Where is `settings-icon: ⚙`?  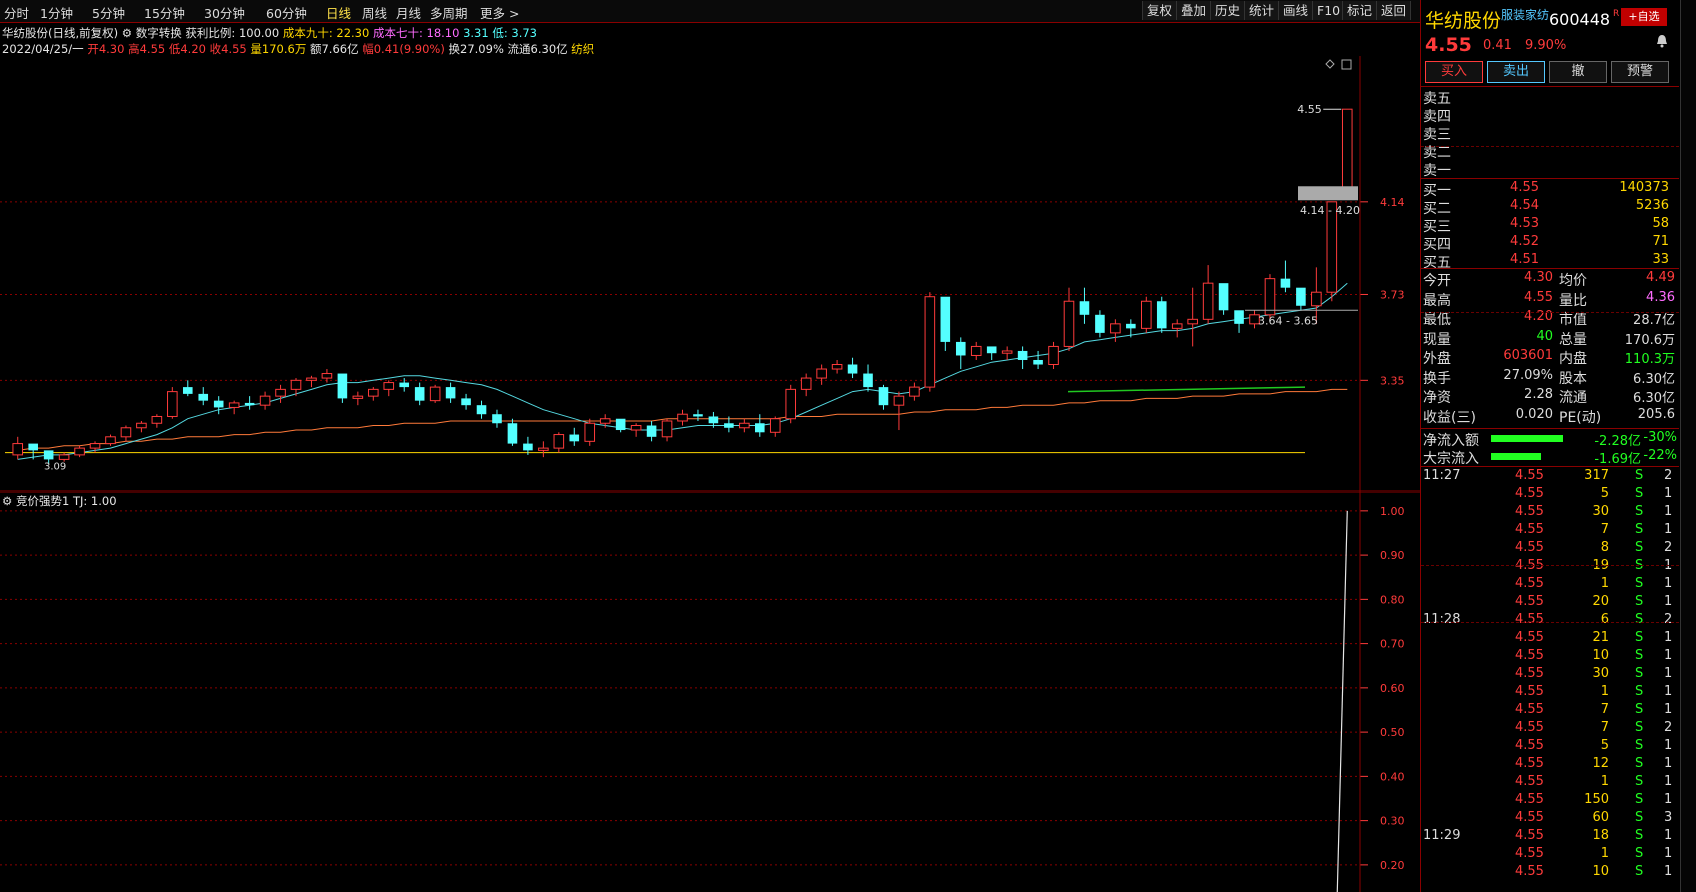 settings-icon: ⚙ is located at coordinates (127, 33).